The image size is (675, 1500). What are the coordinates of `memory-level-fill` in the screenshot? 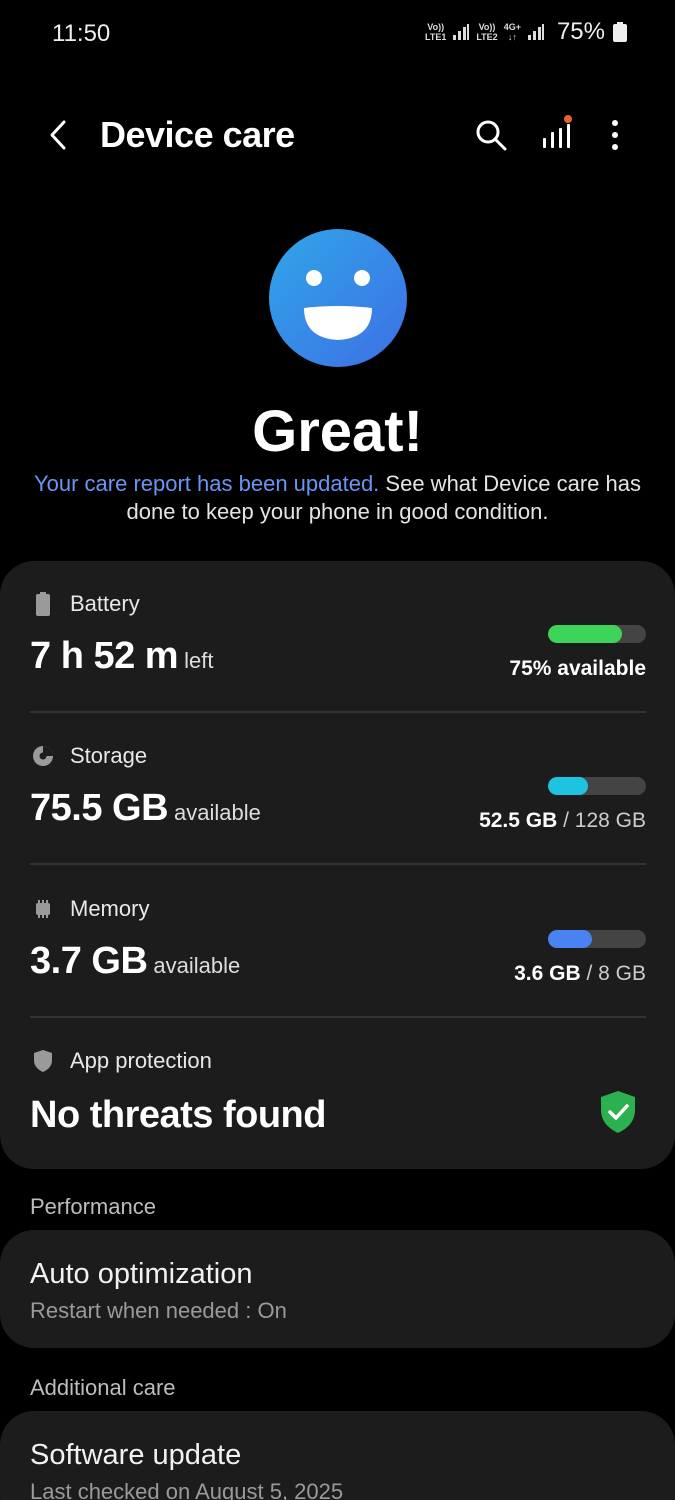 It's located at (570, 939).